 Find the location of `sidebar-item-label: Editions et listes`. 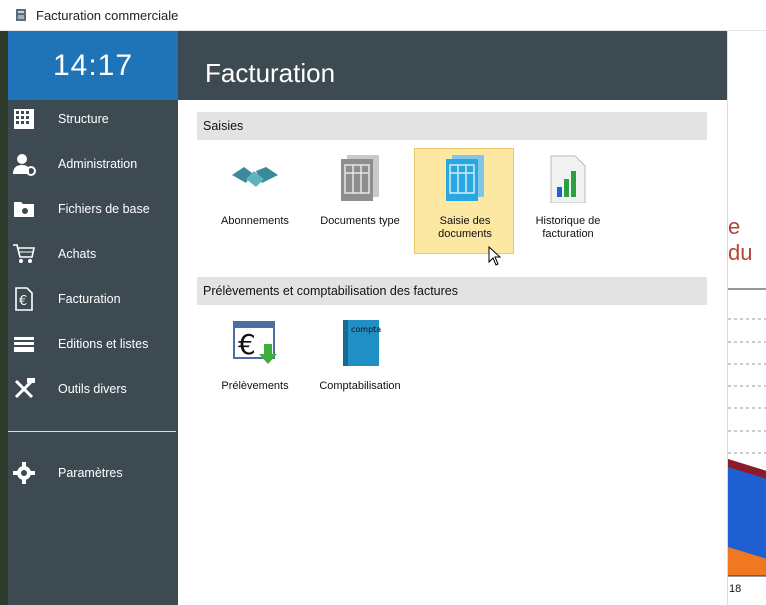

sidebar-item-label: Editions et listes is located at coordinates (103, 344).